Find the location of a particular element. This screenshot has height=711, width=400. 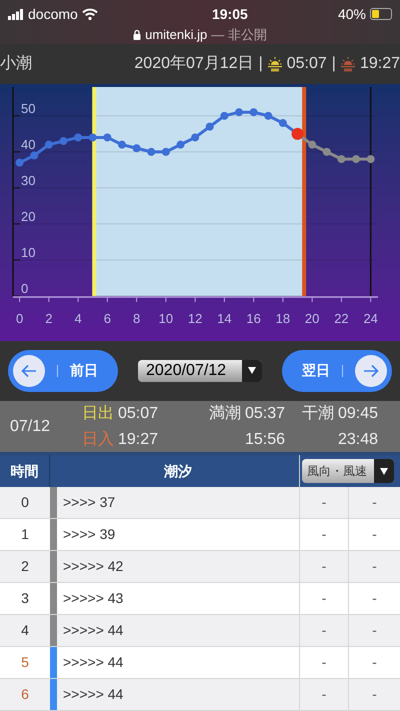

high-tide-label: 満潮 is located at coordinates (224, 414).